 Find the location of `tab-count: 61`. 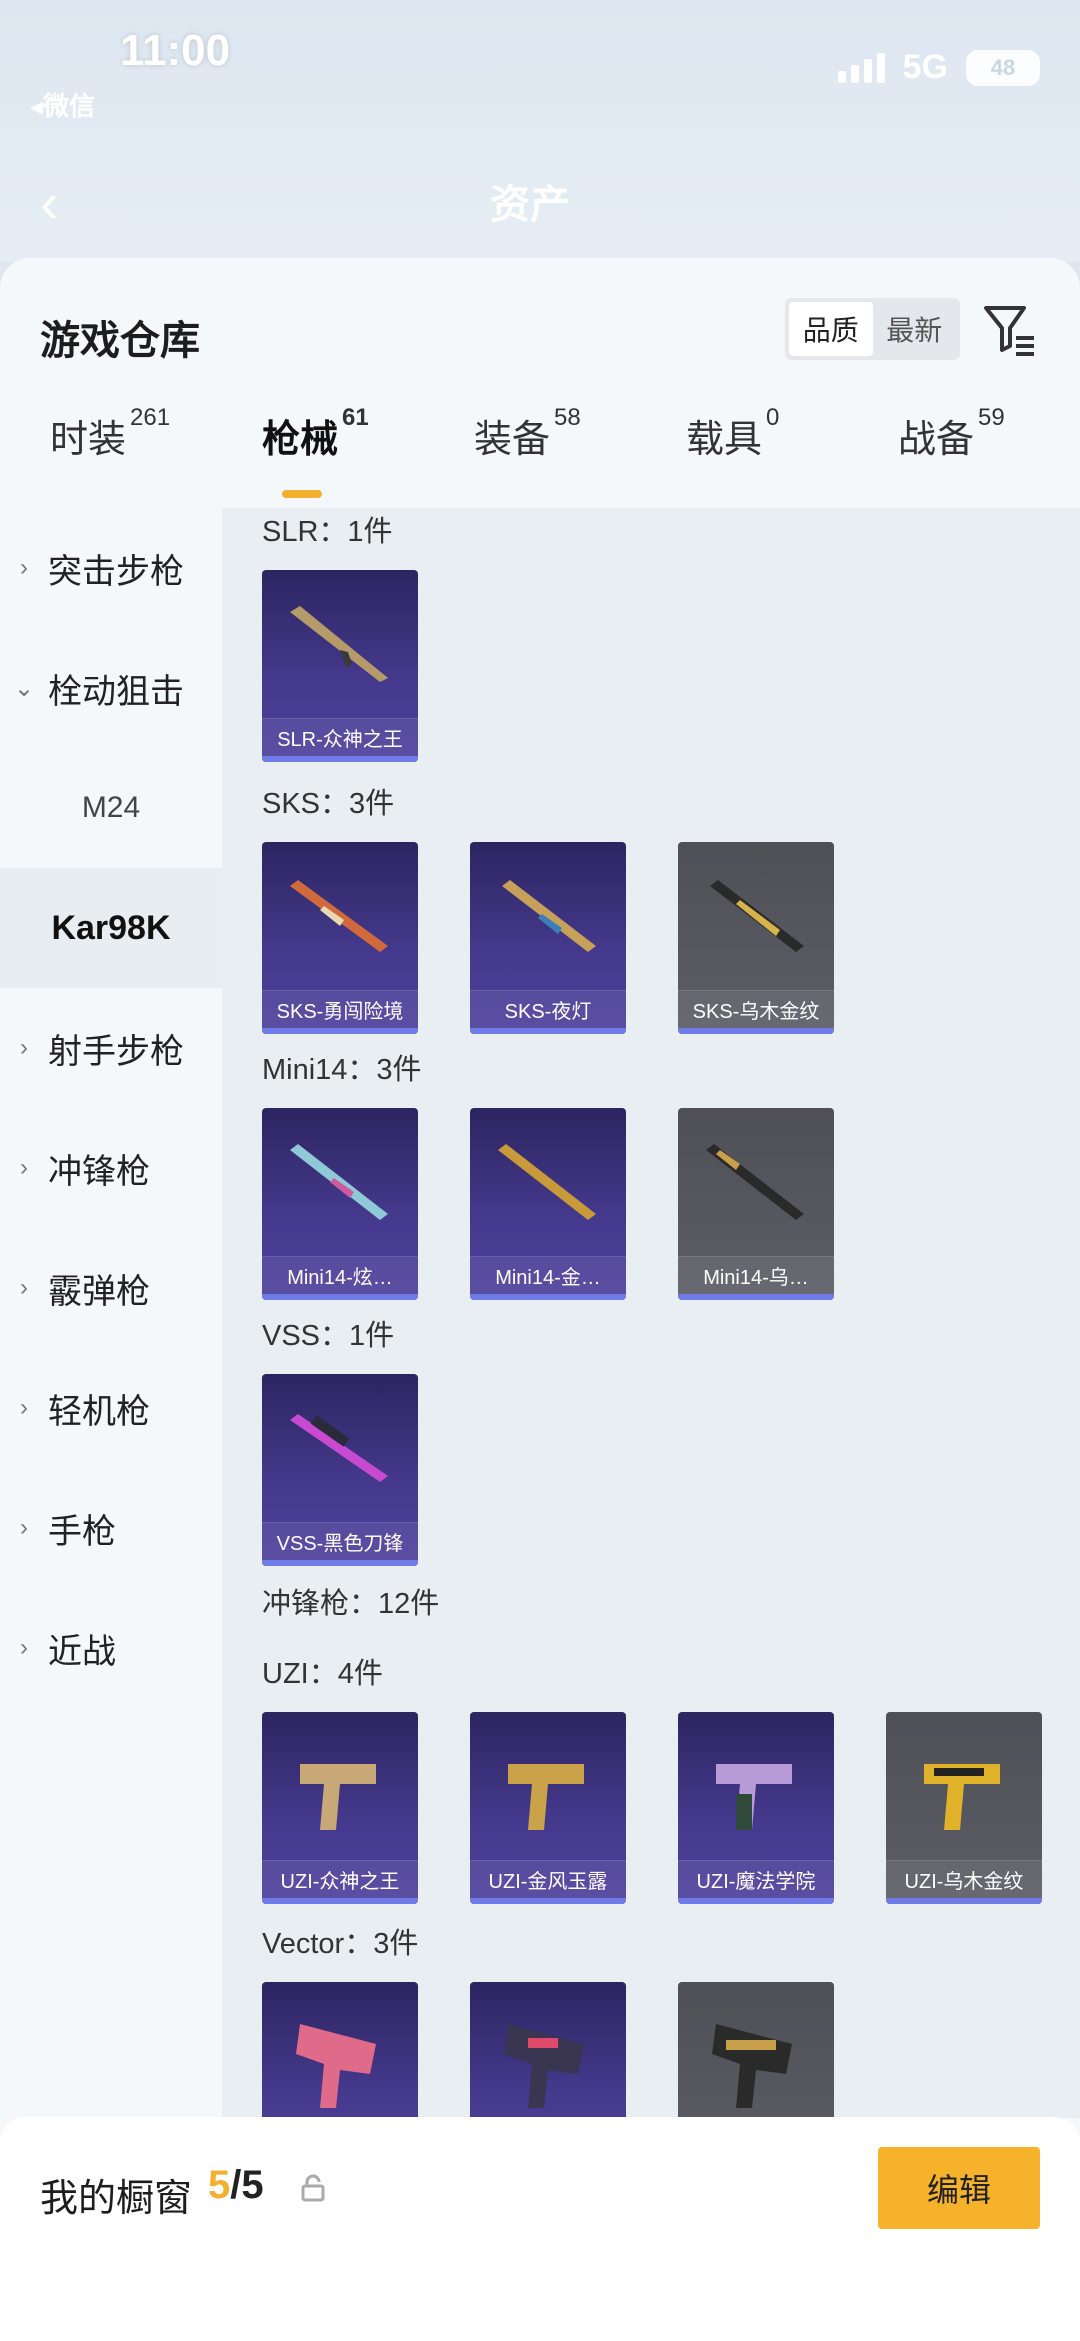

tab-count: 61 is located at coordinates (355, 417).